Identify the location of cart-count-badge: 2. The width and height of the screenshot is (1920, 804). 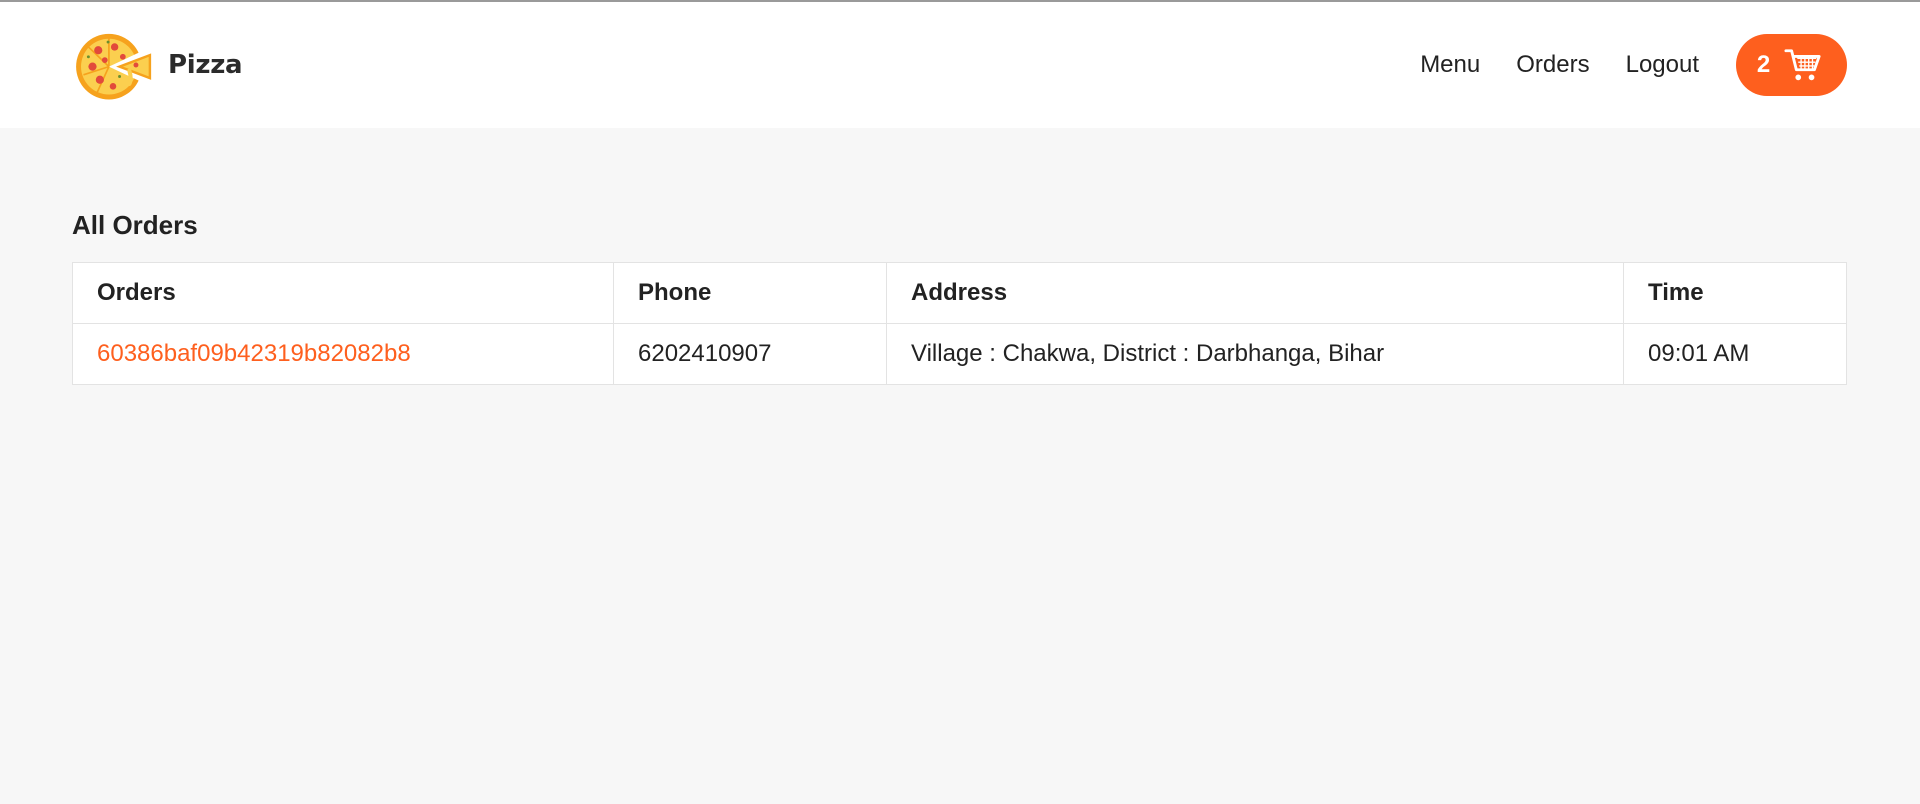
(1763, 64).